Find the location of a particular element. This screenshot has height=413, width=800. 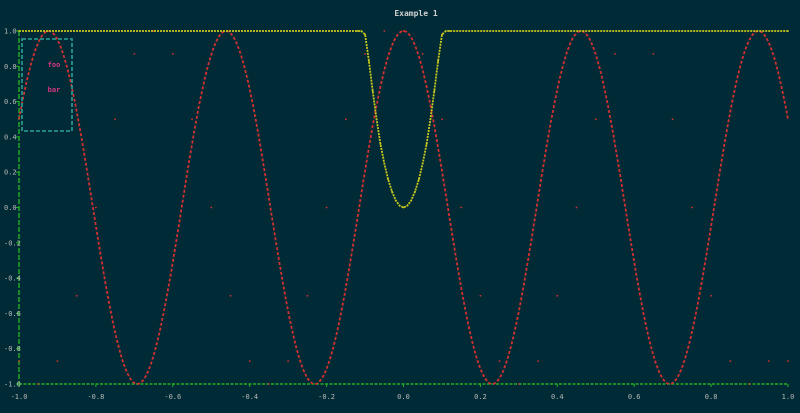

y-tick-label: 0.4 is located at coordinates (10, 137).